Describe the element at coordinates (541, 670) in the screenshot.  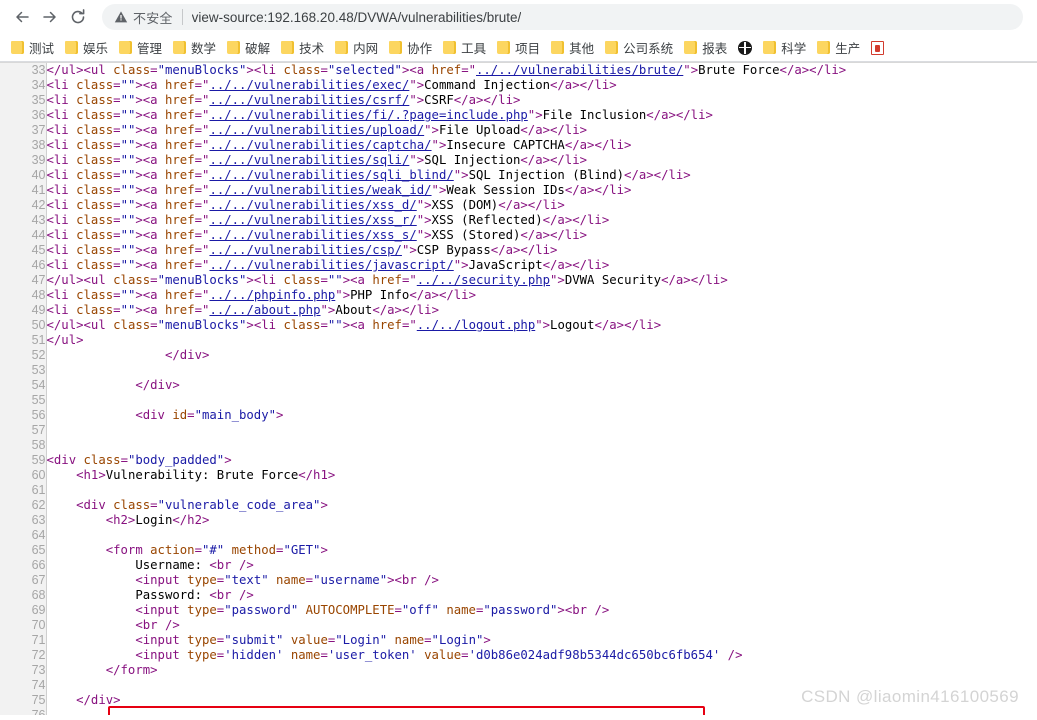
I see `line-content: </form>` at that location.